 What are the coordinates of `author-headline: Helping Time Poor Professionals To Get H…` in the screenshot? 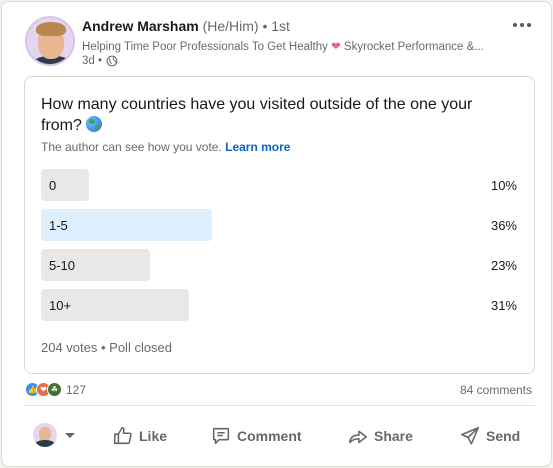 It's located at (292, 46).